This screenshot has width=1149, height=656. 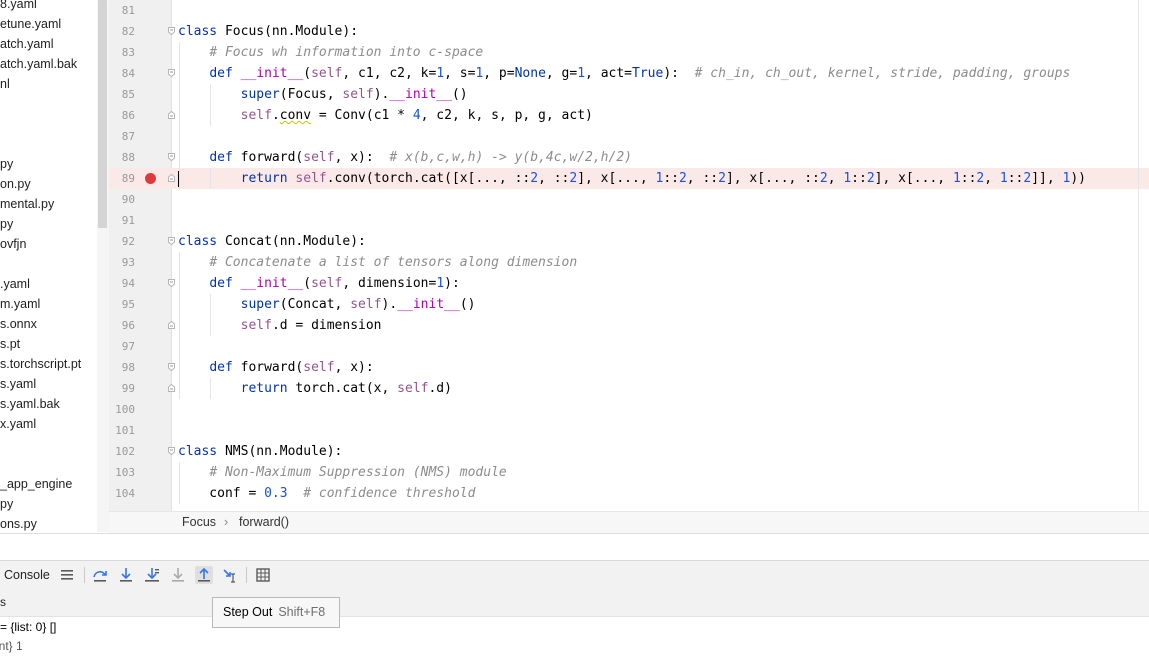 I want to click on code-text: conf = 0.3 # confidence threshold, so click(x=326, y=493).